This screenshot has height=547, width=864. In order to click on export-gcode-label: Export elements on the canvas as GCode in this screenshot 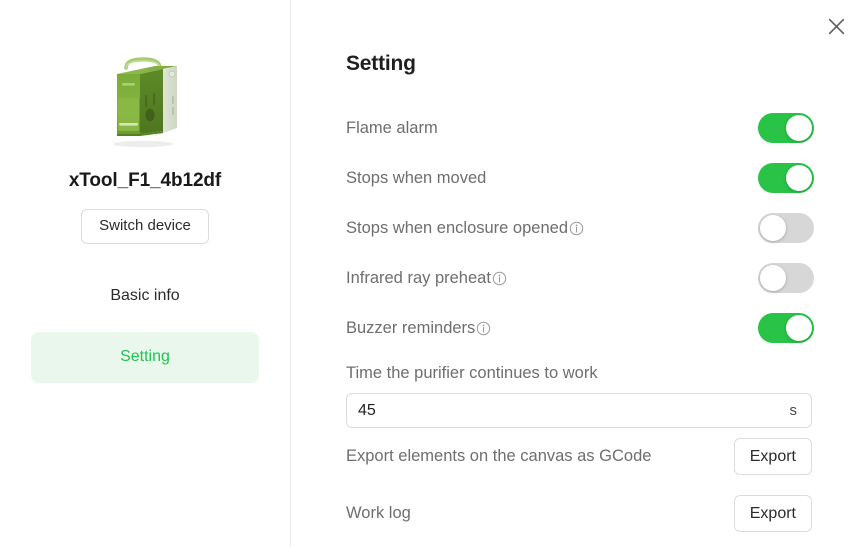, I will do `click(499, 456)`.